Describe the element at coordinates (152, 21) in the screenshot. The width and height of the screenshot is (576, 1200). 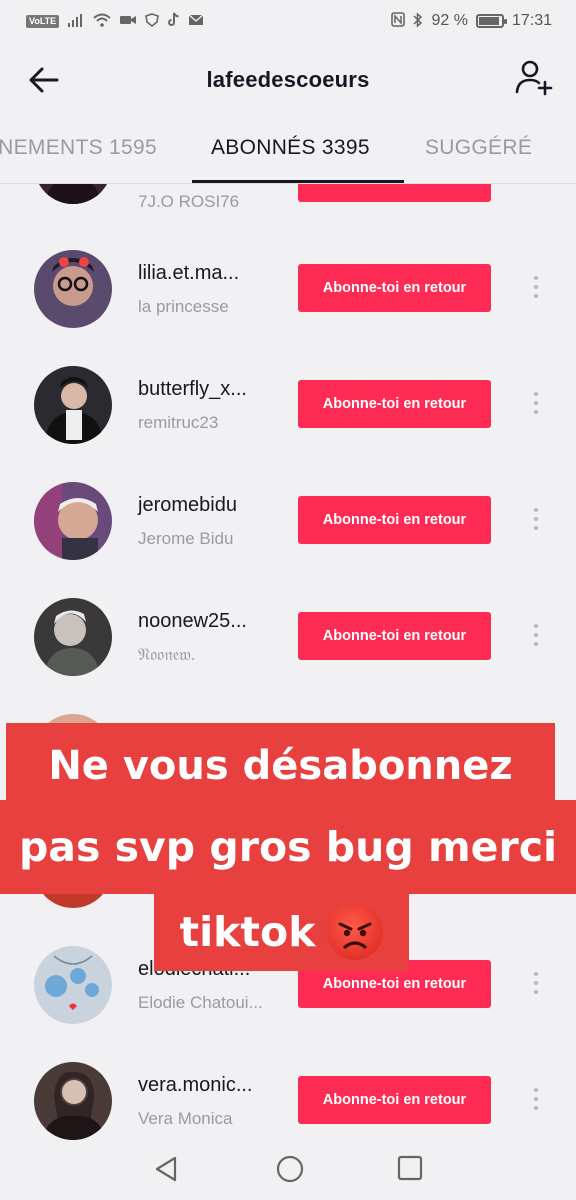
I see `shield-icon` at that location.